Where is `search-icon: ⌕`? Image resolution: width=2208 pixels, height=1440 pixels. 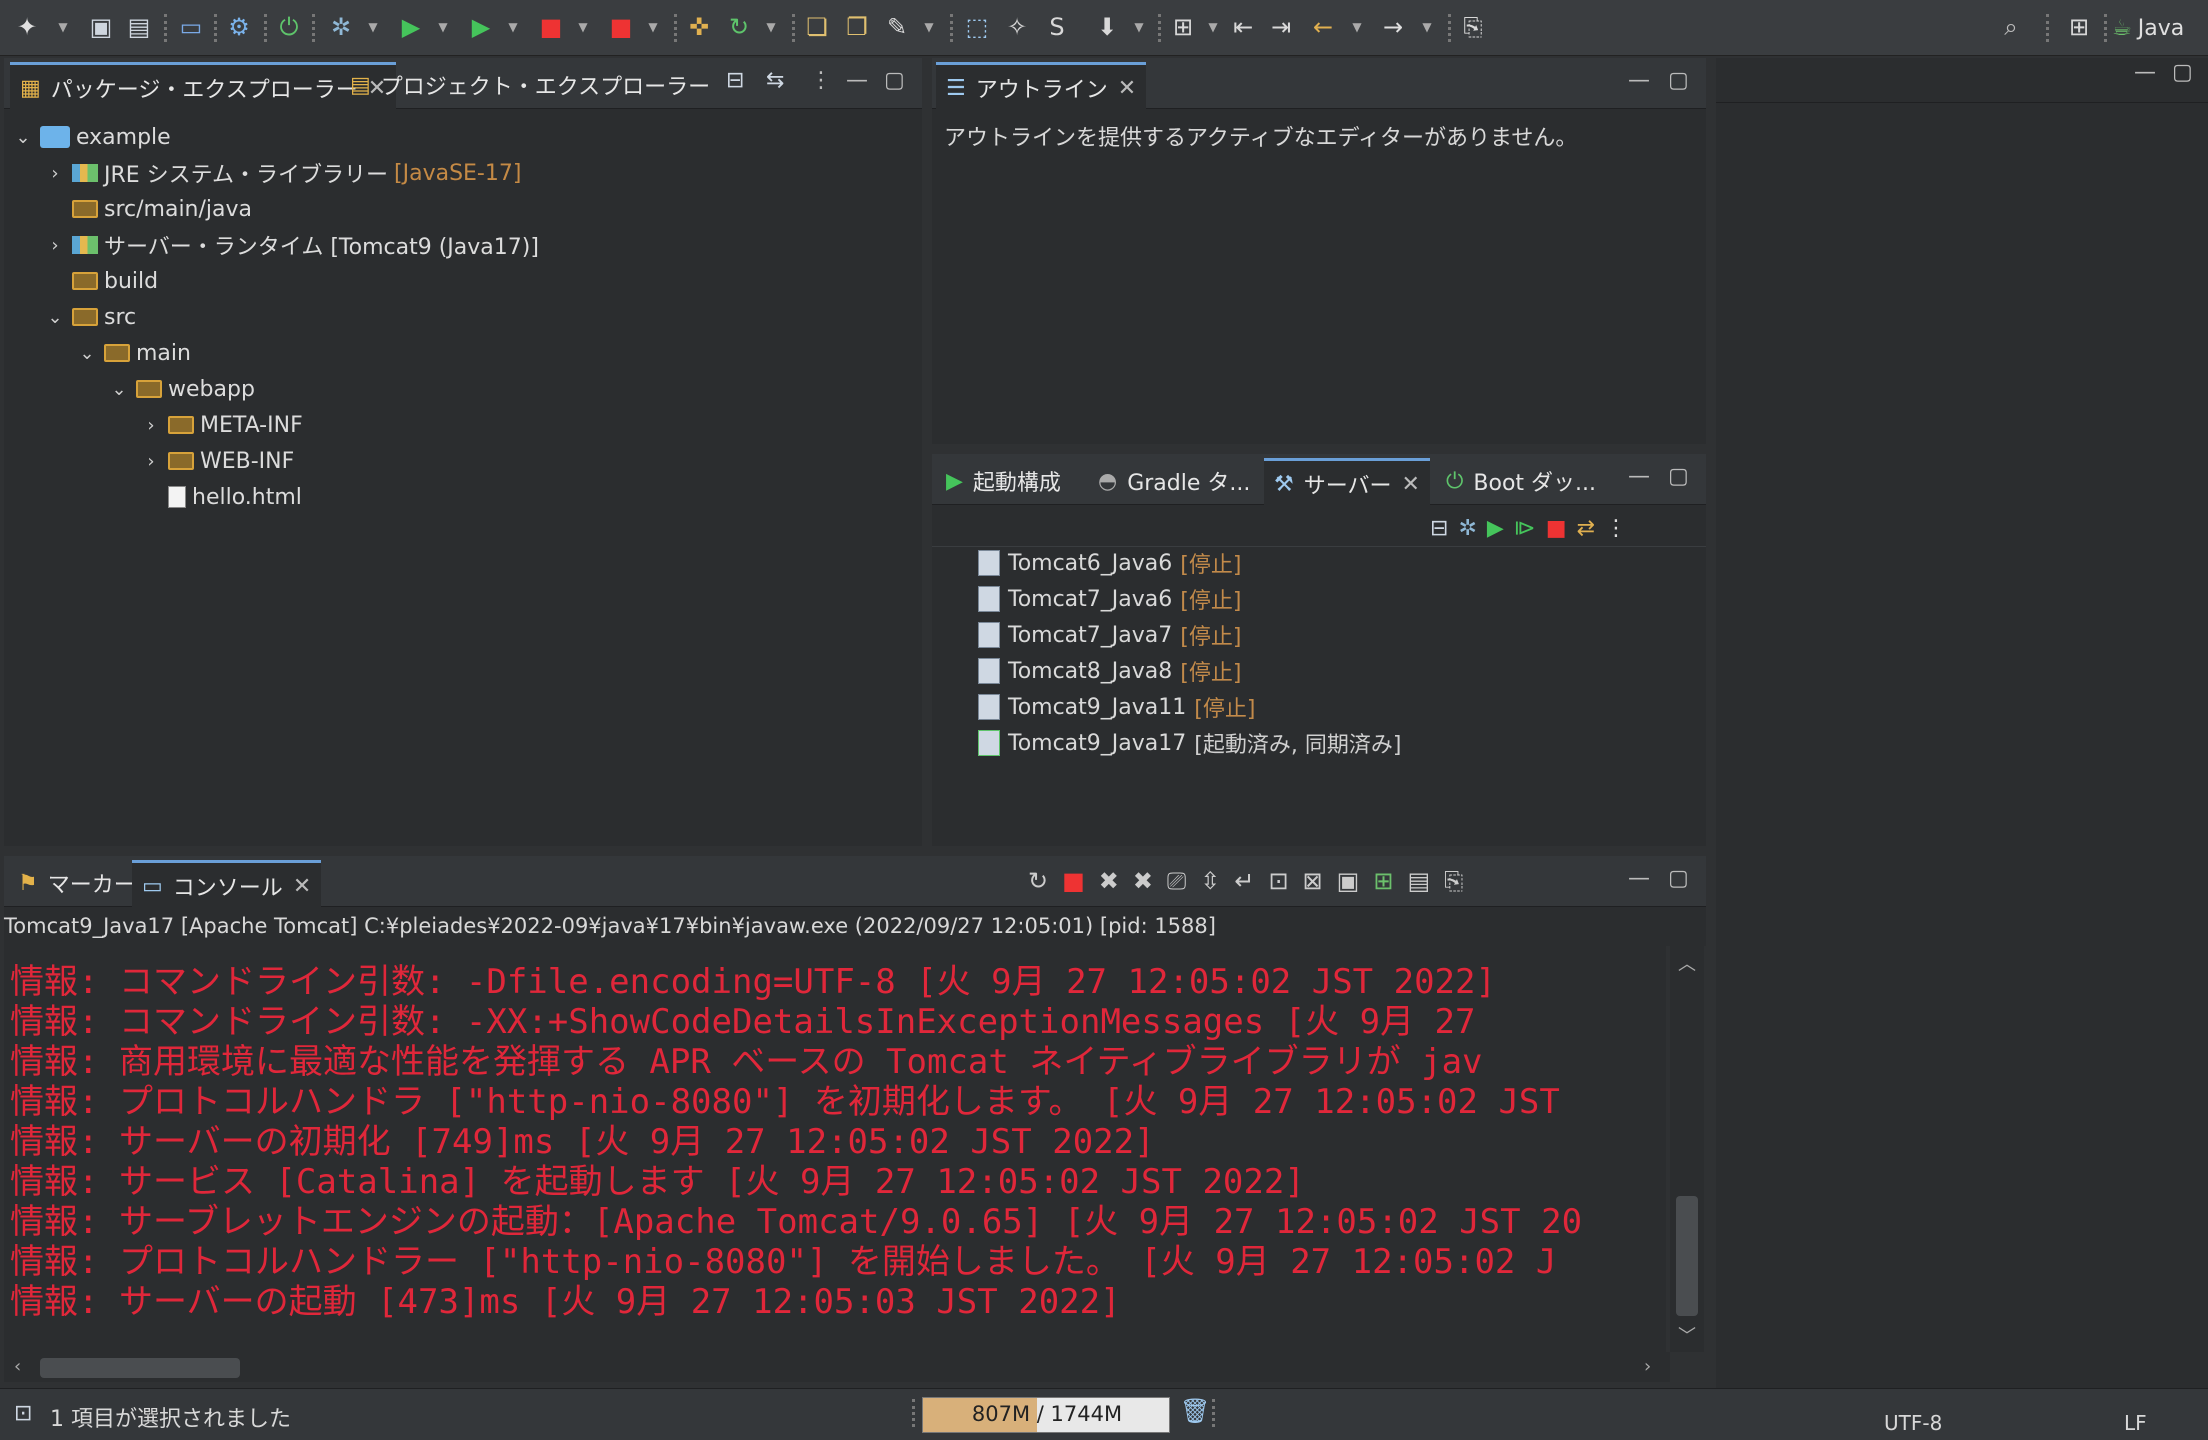 search-icon: ⌕ is located at coordinates (2011, 27).